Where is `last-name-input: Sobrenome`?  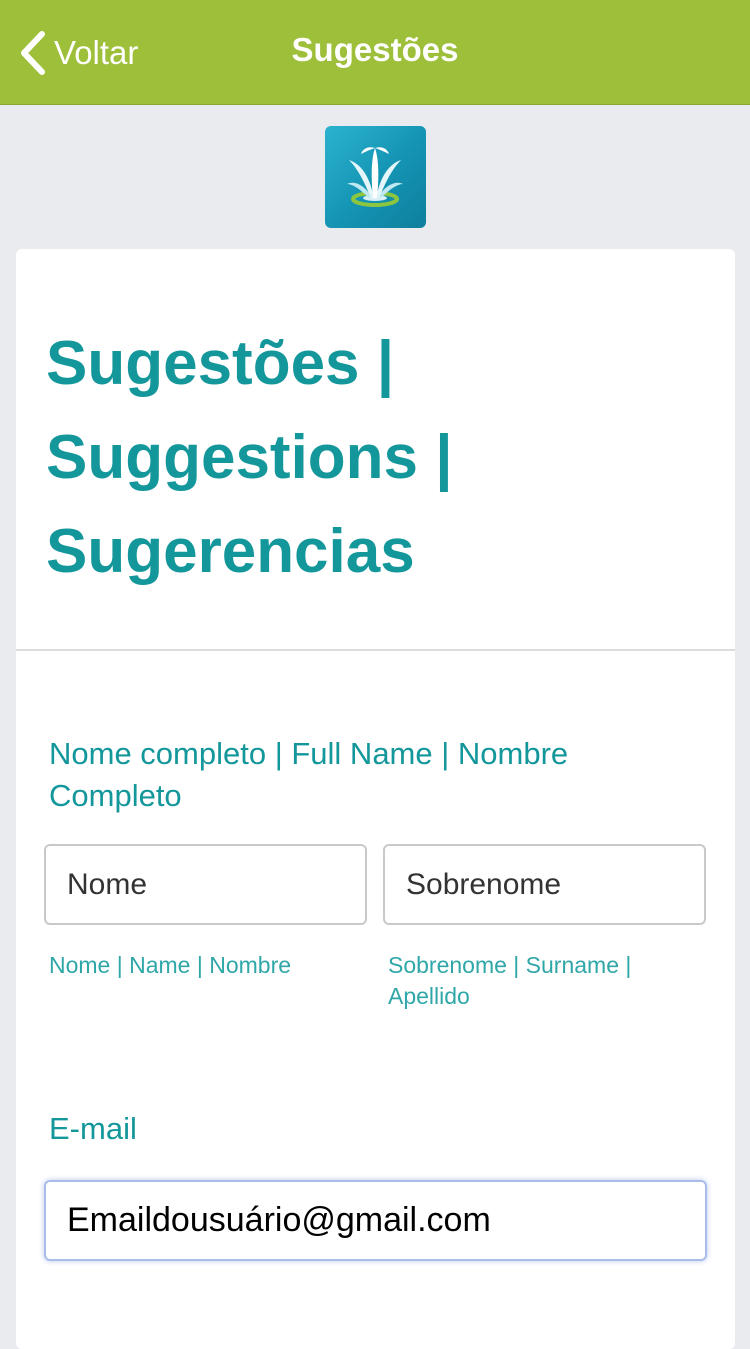 last-name-input: Sobrenome is located at coordinates (544, 884).